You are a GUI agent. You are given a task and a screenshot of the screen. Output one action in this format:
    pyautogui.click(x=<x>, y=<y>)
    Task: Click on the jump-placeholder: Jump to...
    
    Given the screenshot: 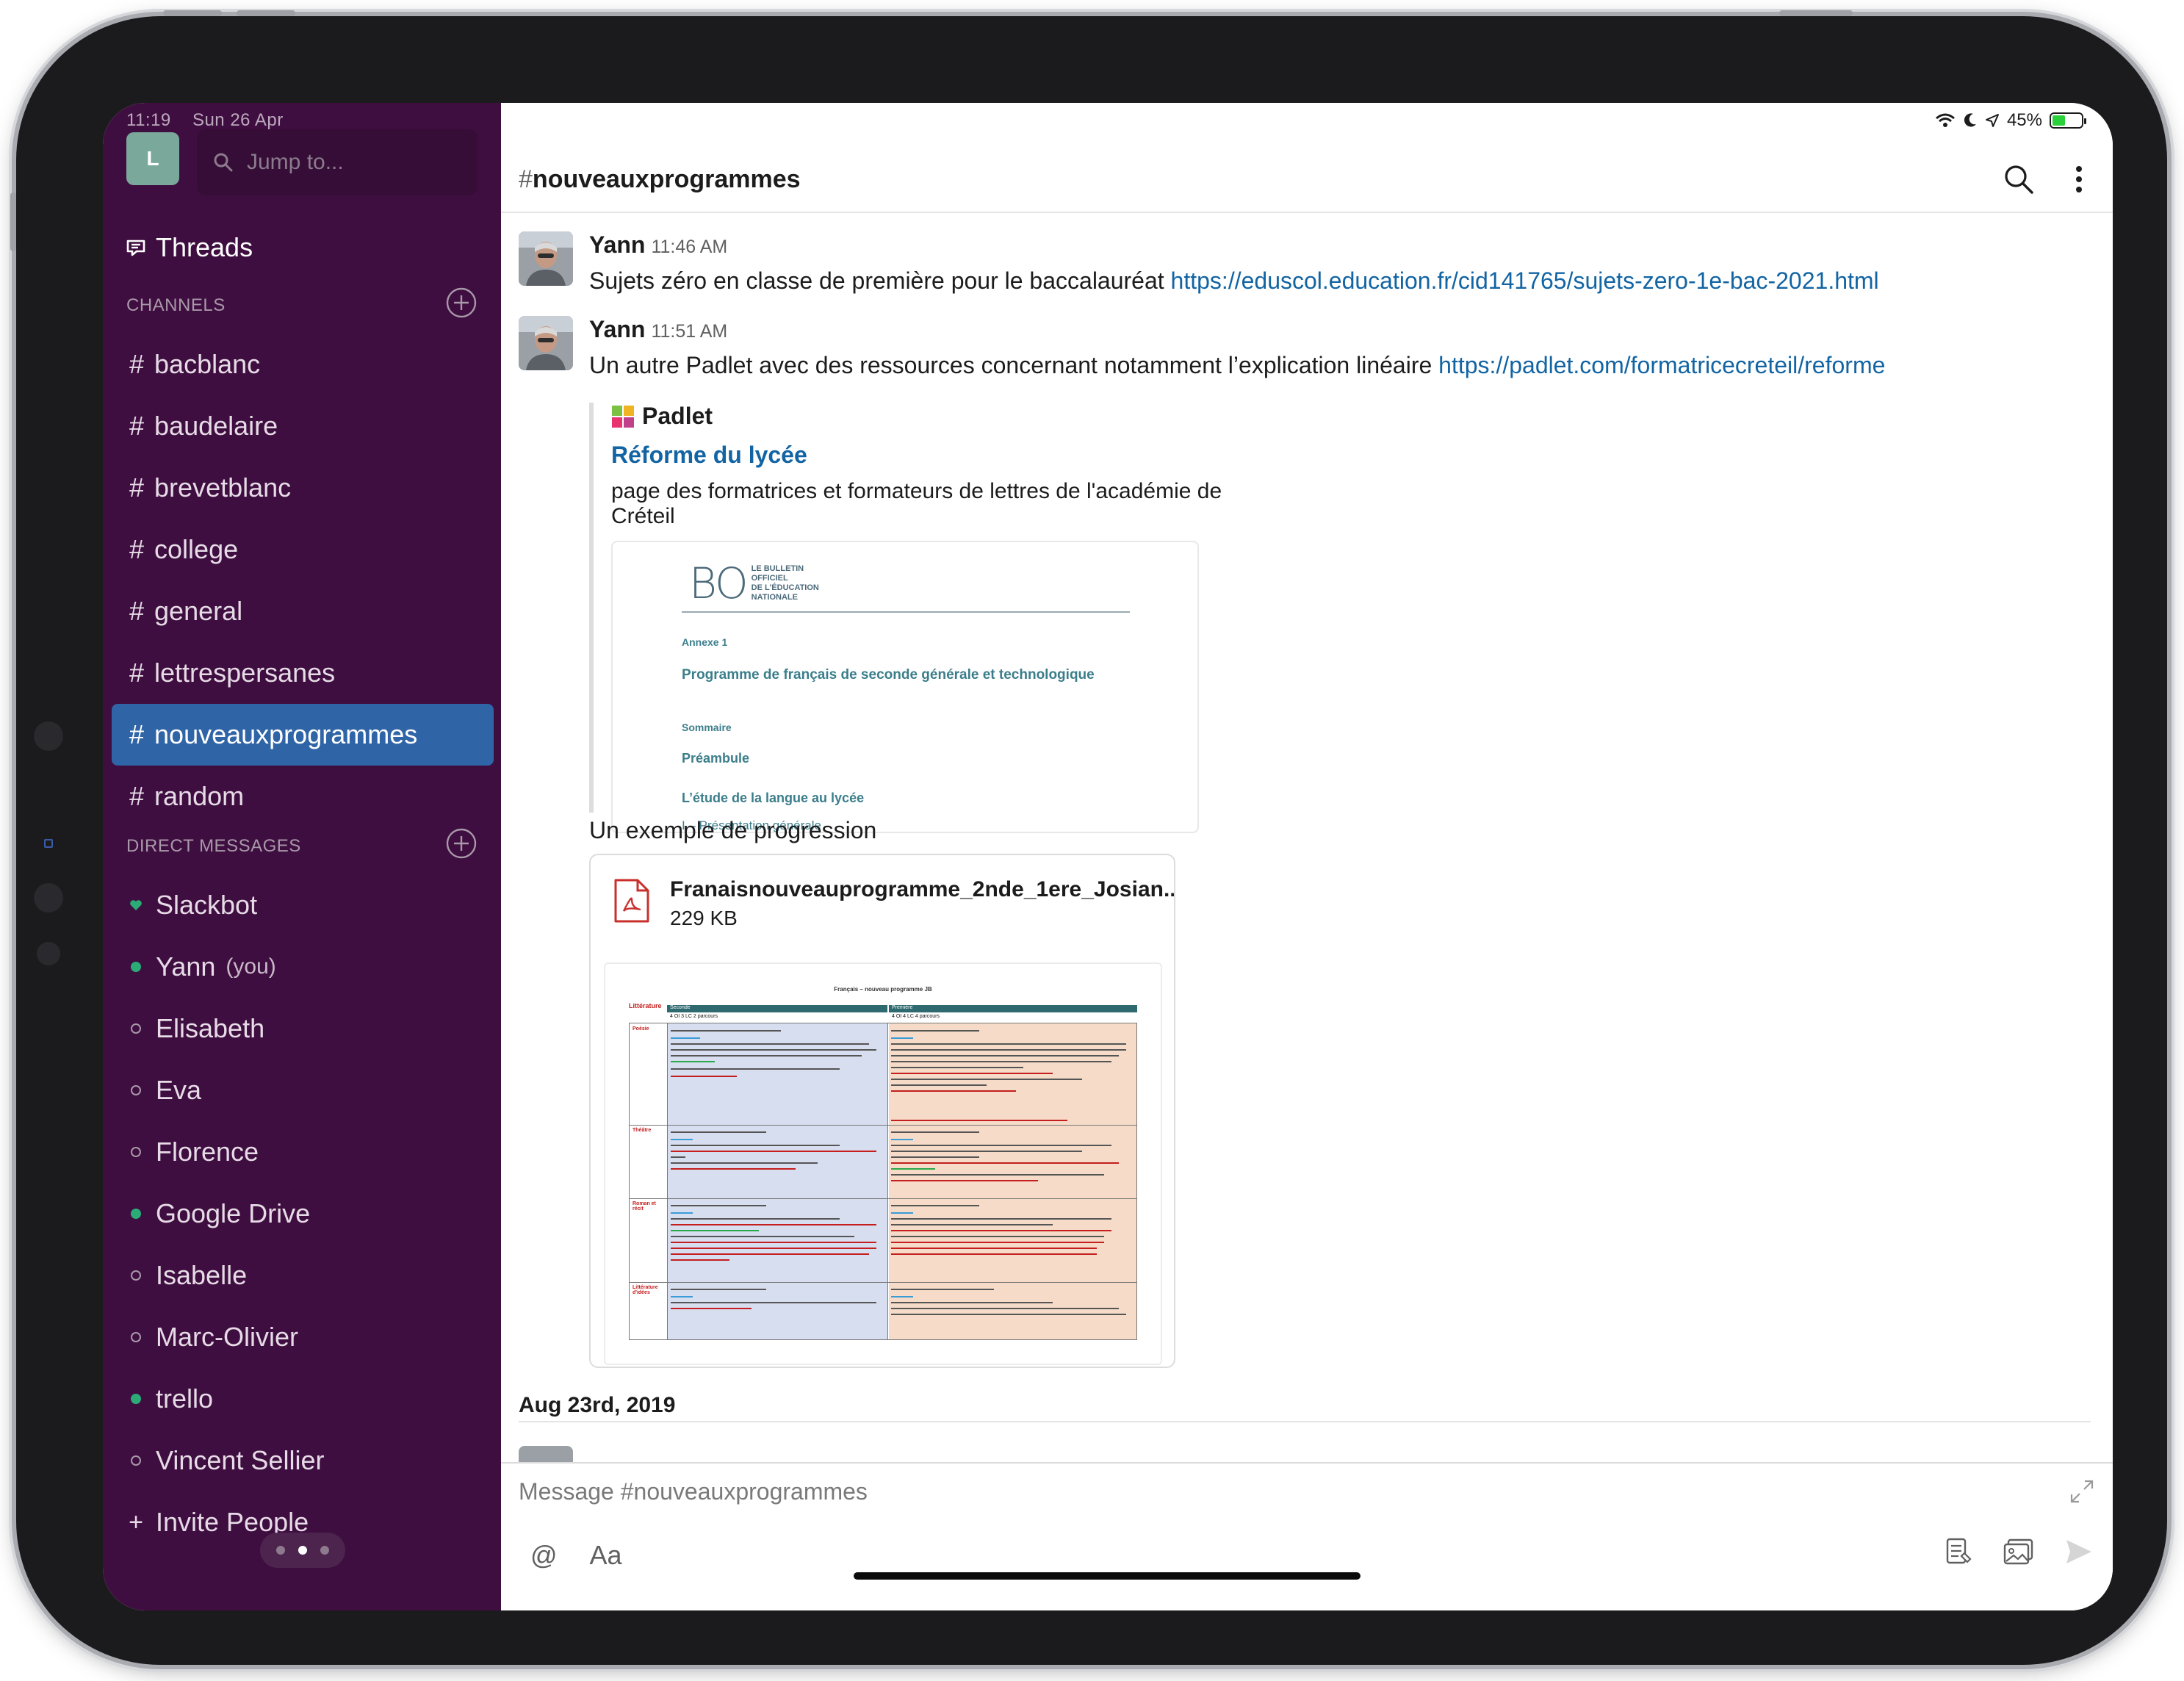 What is the action you would take?
    pyautogui.click(x=295, y=162)
    